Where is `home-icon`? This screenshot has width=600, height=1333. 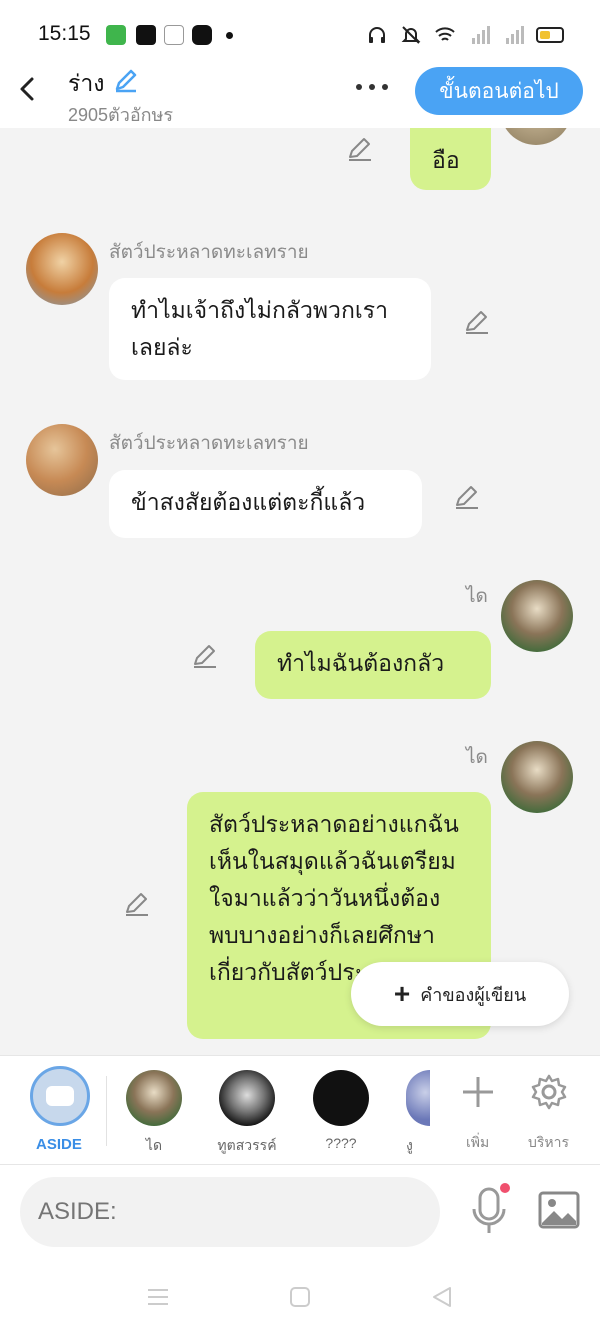
home-icon is located at coordinates (300, 1297).